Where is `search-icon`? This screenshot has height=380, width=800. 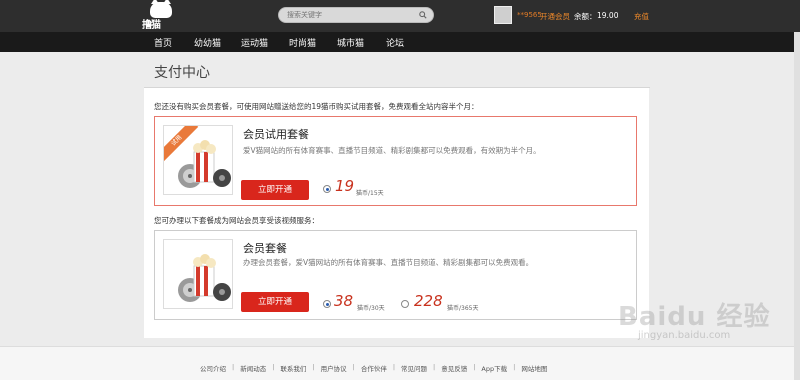
search-icon is located at coordinates (423, 15).